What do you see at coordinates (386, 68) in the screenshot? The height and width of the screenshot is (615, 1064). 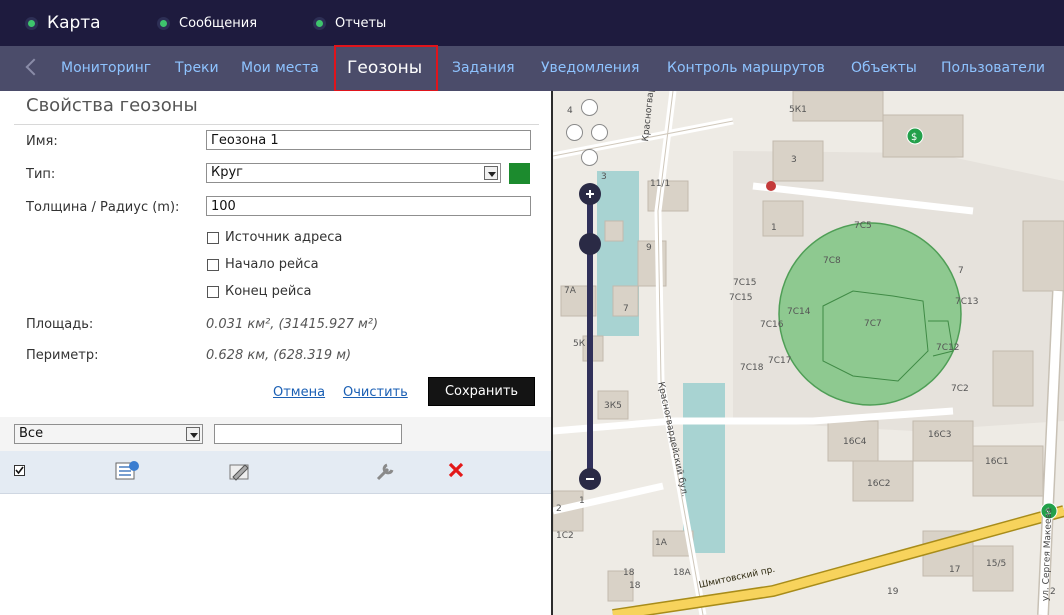 I see `active-tab-highlight` at bounding box center [386, 68].